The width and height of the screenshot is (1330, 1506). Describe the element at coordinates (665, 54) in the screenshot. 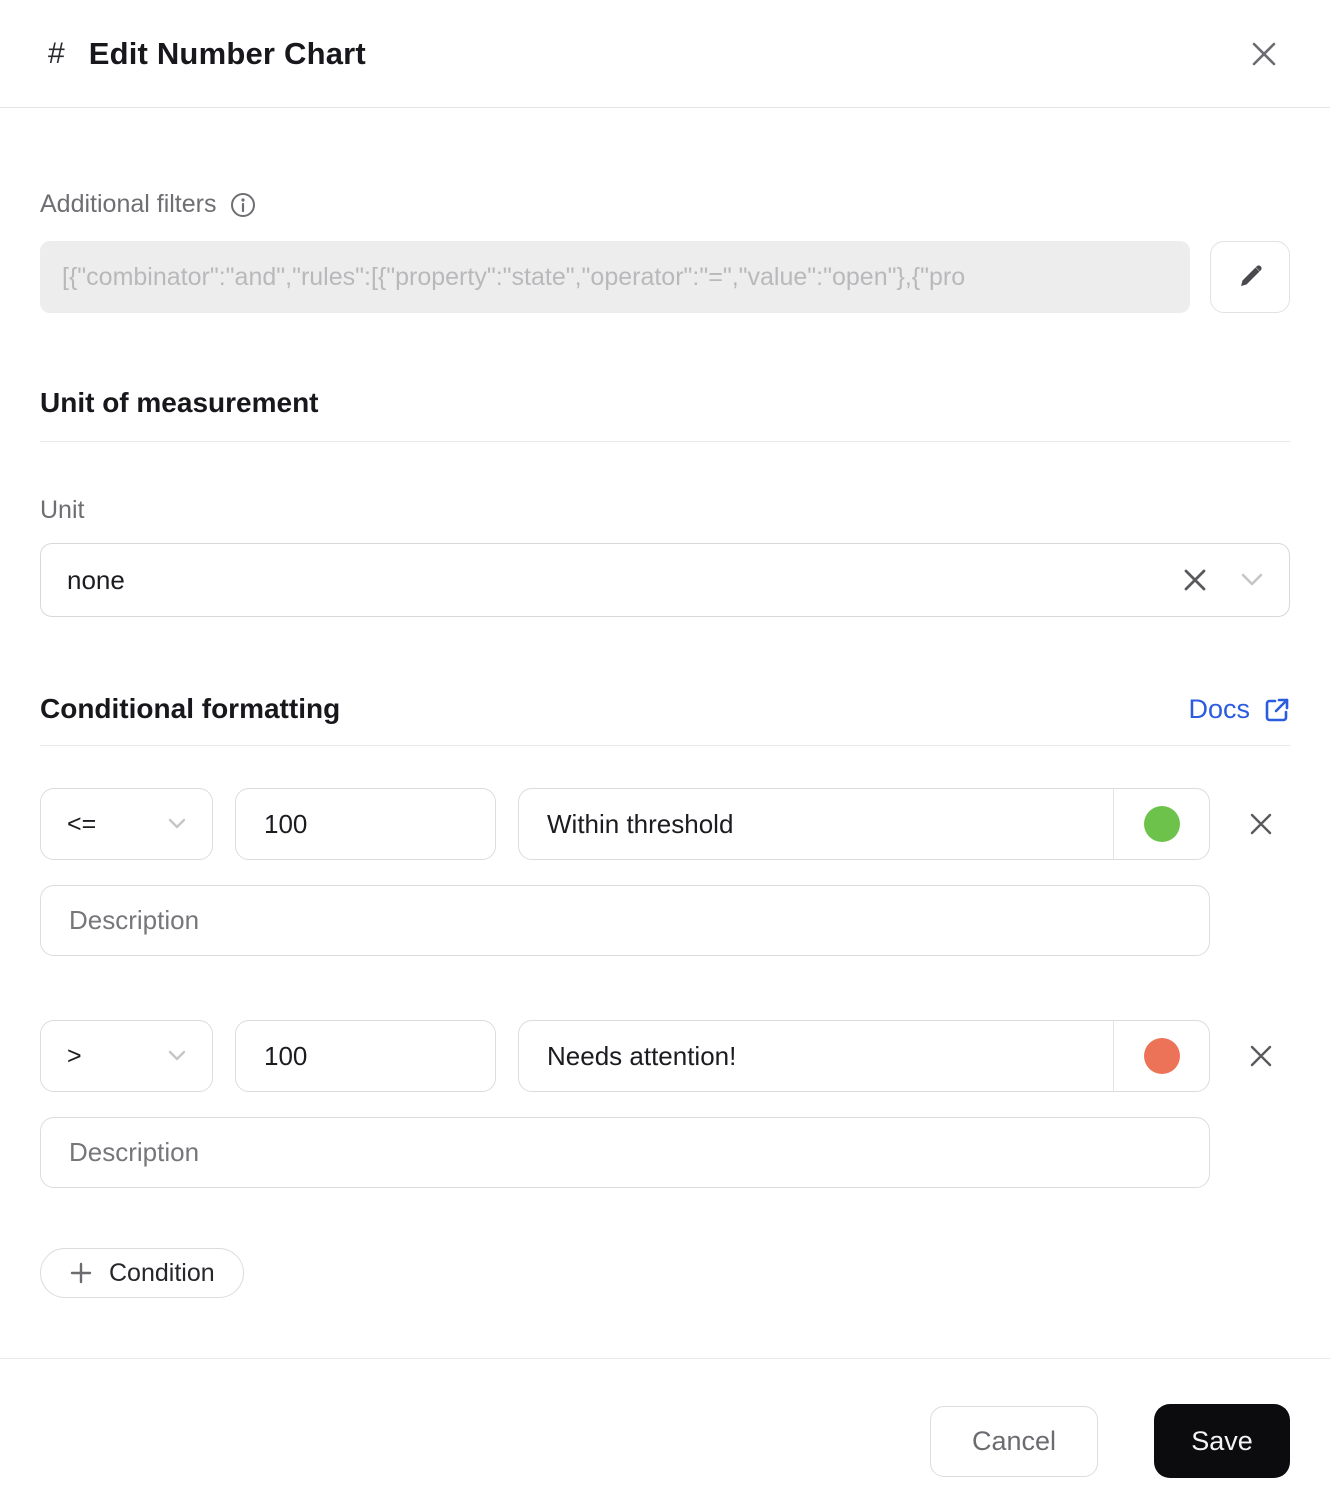

I see `dialog-header: # Edit Number Chart` at that location.